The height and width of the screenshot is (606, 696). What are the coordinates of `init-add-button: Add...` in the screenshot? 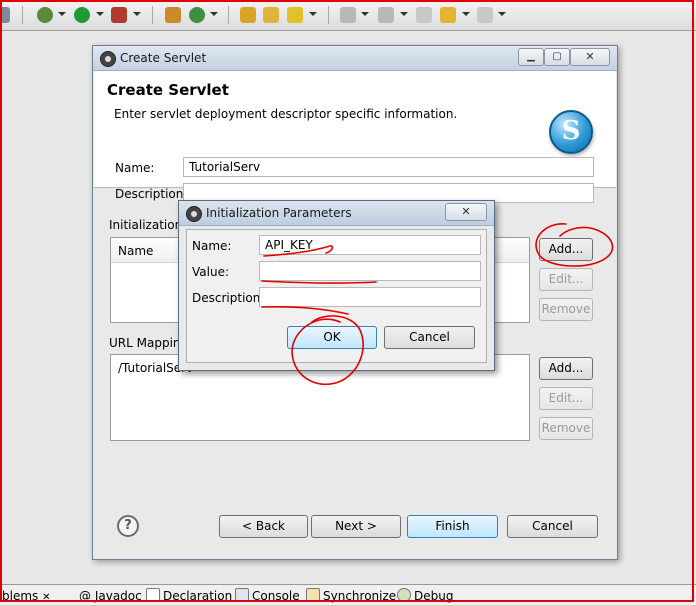 It's located at (566, 249).